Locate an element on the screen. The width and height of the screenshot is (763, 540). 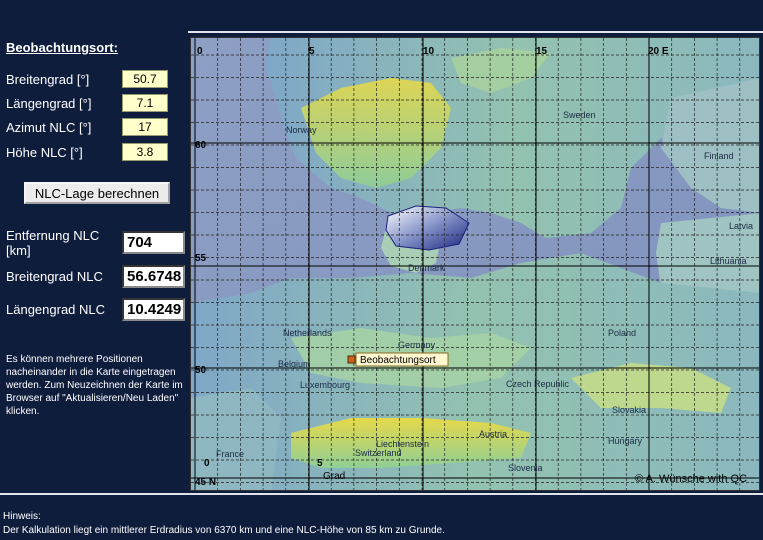
distance-label: Entfernung NLC [km] is located at coordinates (53, 243).